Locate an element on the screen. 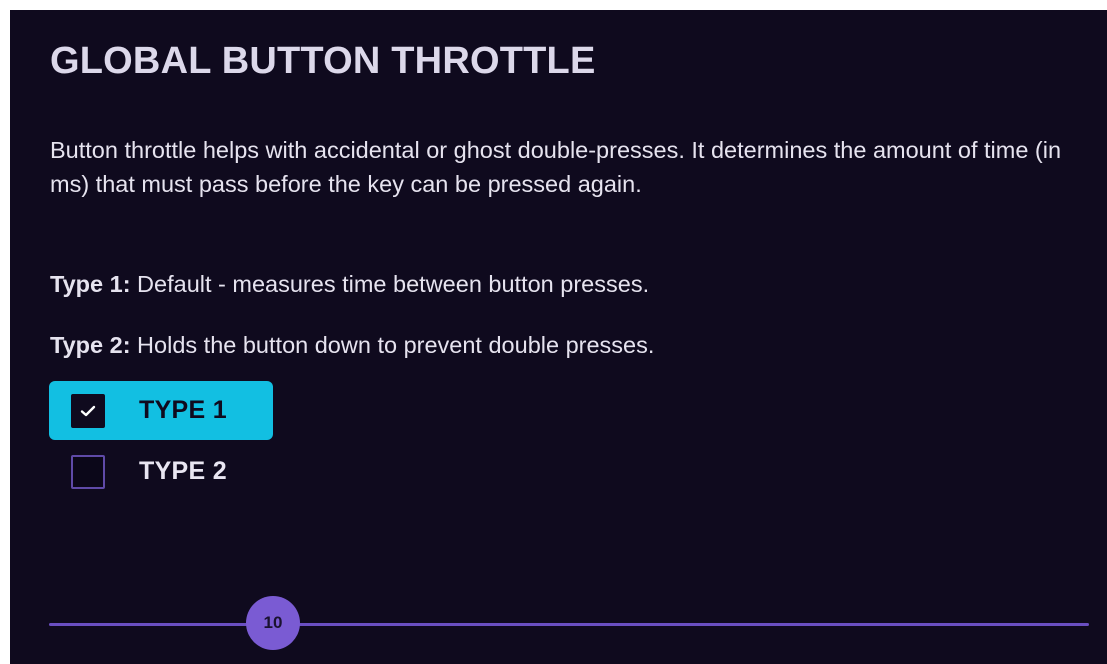 The height and width of the screenshot is (664, 1107). slider-value: 10 is located at coordinates (273, 622).